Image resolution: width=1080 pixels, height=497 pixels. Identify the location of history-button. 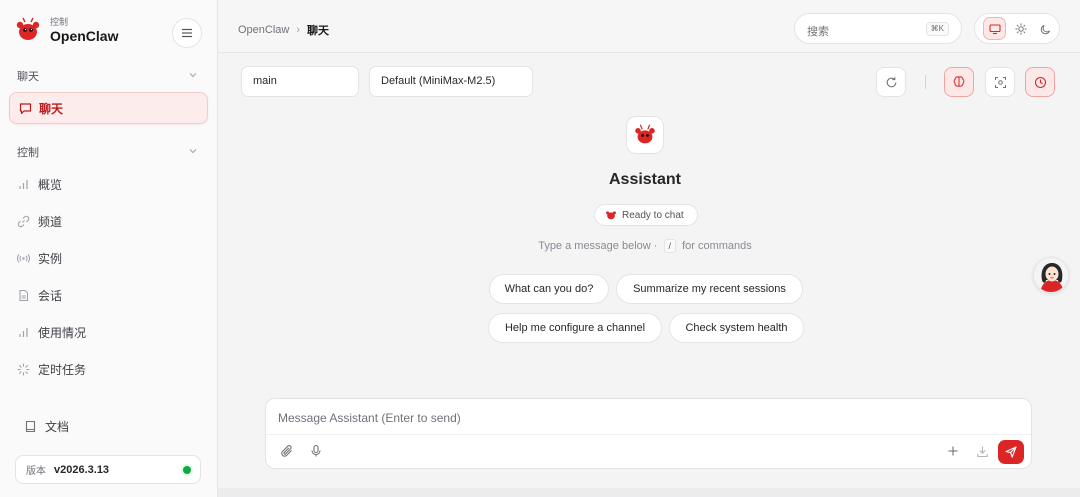
(1040, 82).